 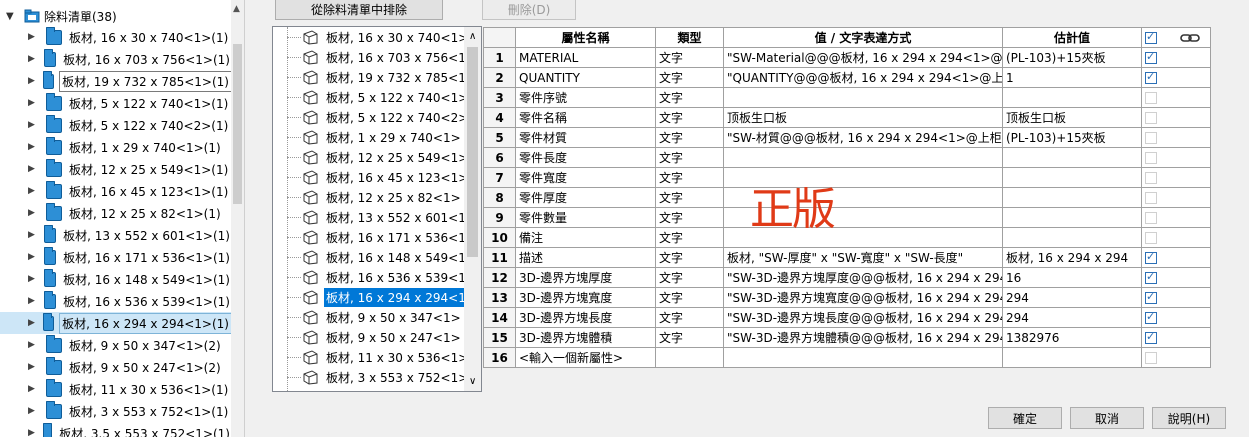 What do you see at coordinates (377, 177) in the screenshot?
I see `body-list-item: 板材, 16 x 45 x 123<1>` at bounding box center [377, 177].